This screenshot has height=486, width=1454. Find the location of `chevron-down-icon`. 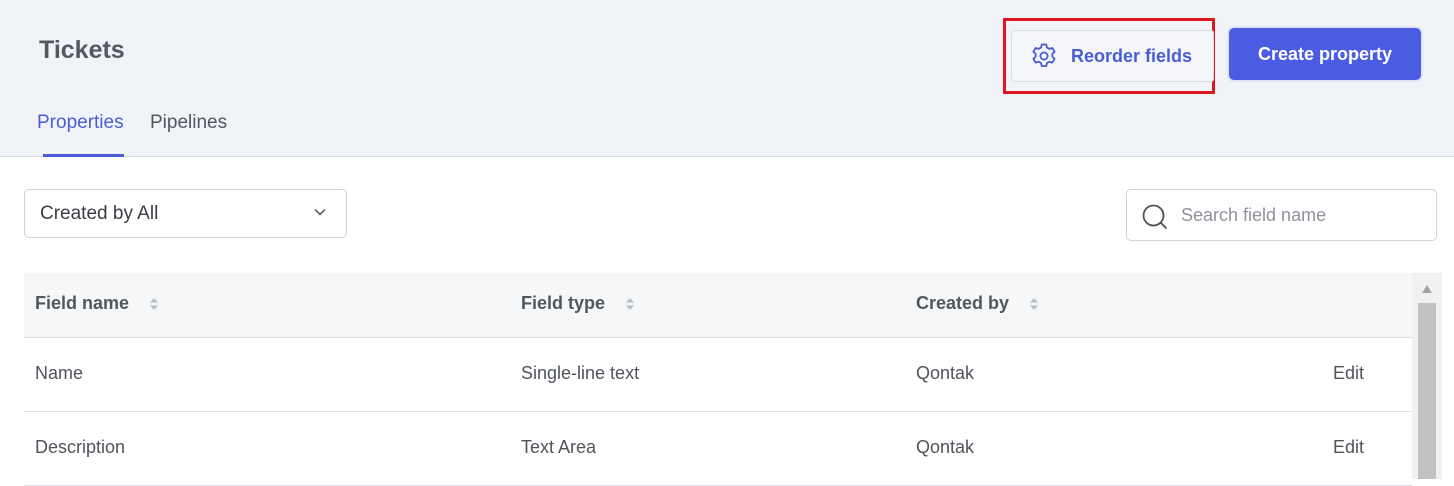

chevron-down-icon is located at coordinates (320, 212).